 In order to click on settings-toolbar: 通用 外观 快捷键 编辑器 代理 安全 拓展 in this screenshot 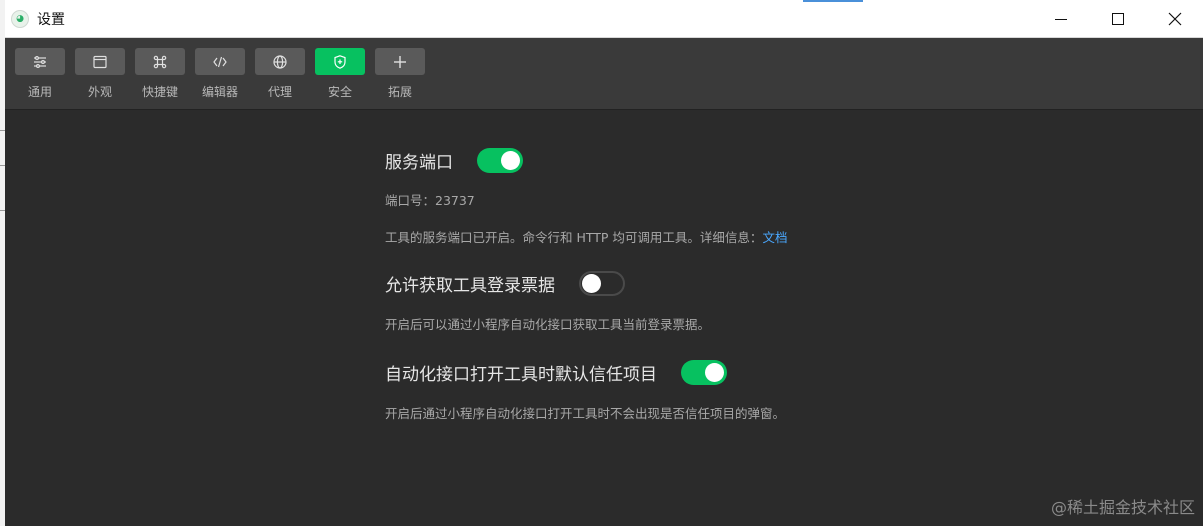, I will do `click(604, 74)`.